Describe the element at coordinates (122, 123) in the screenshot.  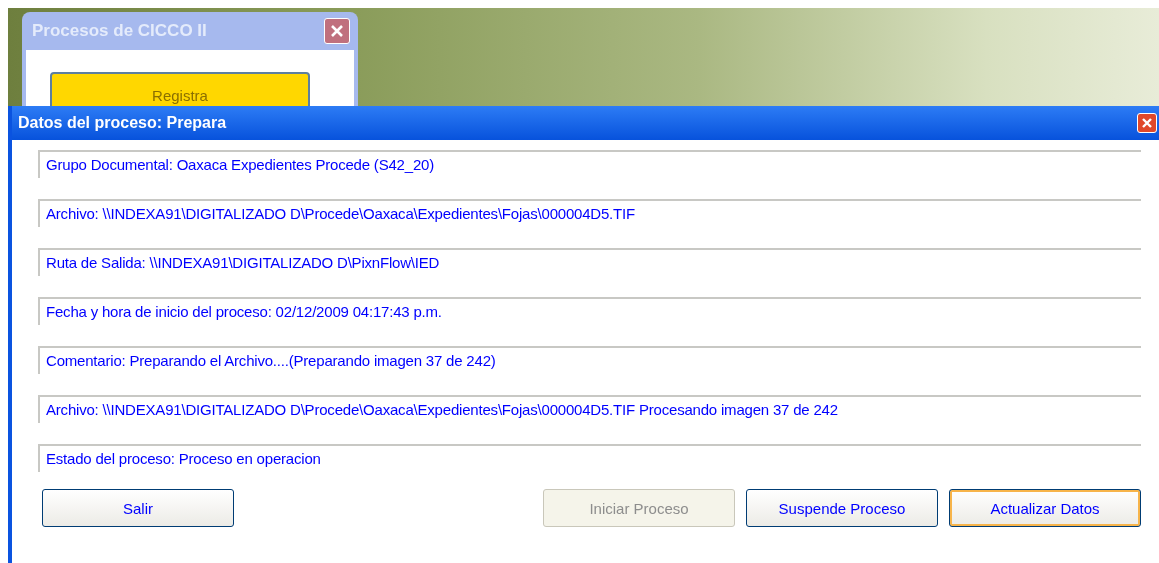
I see `window-title: Datos del proceso: Prepara` at that location.